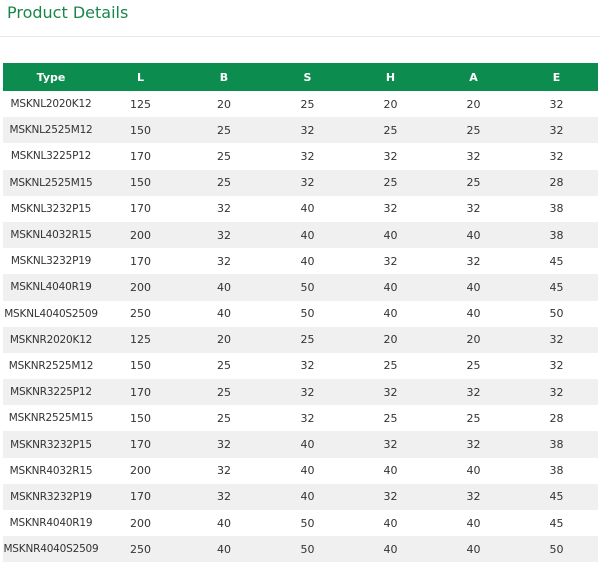 The width and height of the screenshot is (600, 567). What do you see at coordinates (473, 77) in the screenshot?
I see `column-header-a: A` at bounding box center [473, 77].